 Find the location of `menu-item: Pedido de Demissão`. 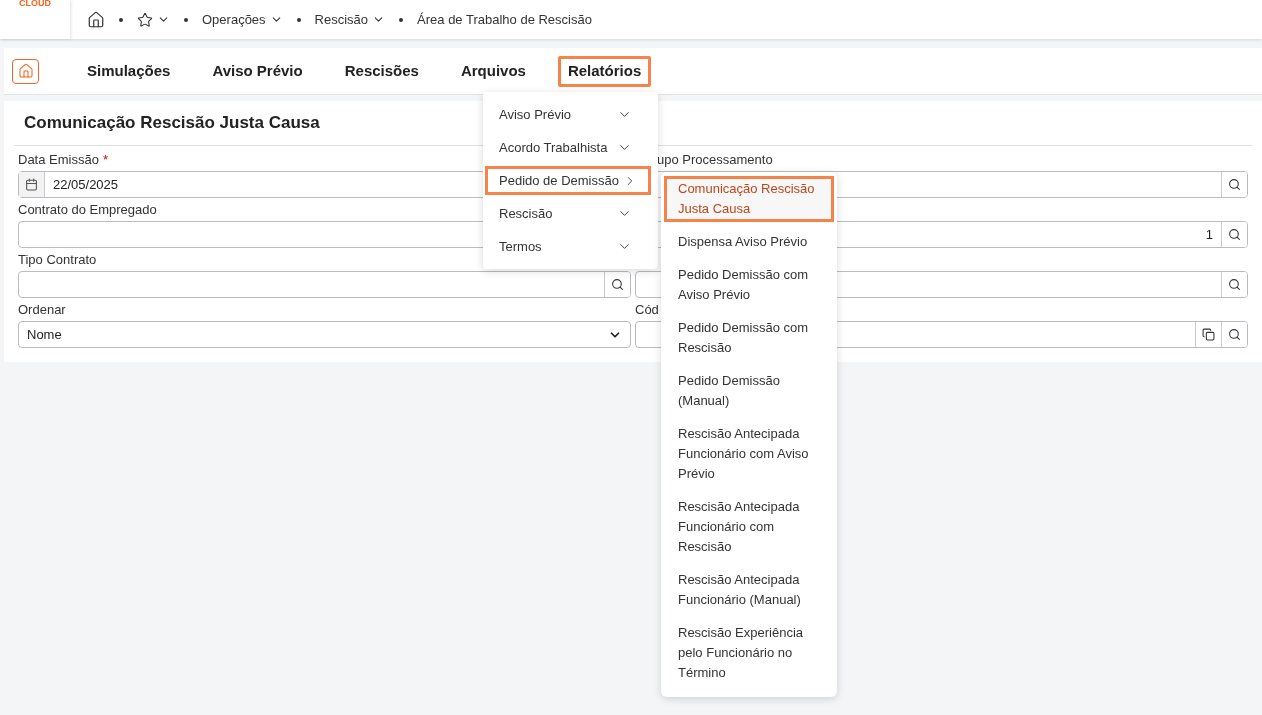

menu-item: Pedido de Demissão is located at coordinates (568, 180).